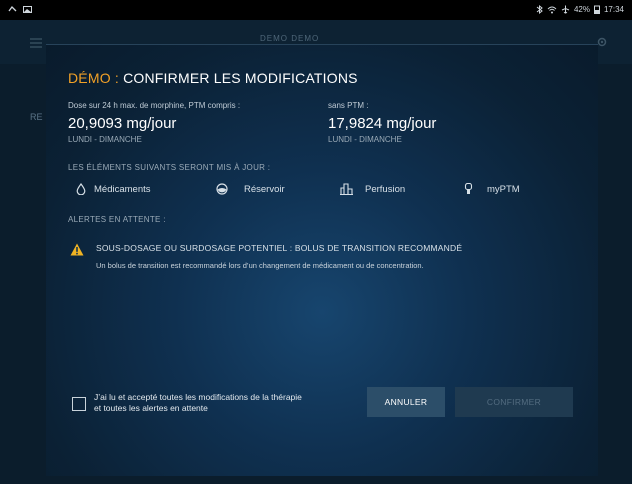  What do you see at coordinates (552, 10) in the screenshot?
I see `wifi-icon` at bounding box center [552, 10].